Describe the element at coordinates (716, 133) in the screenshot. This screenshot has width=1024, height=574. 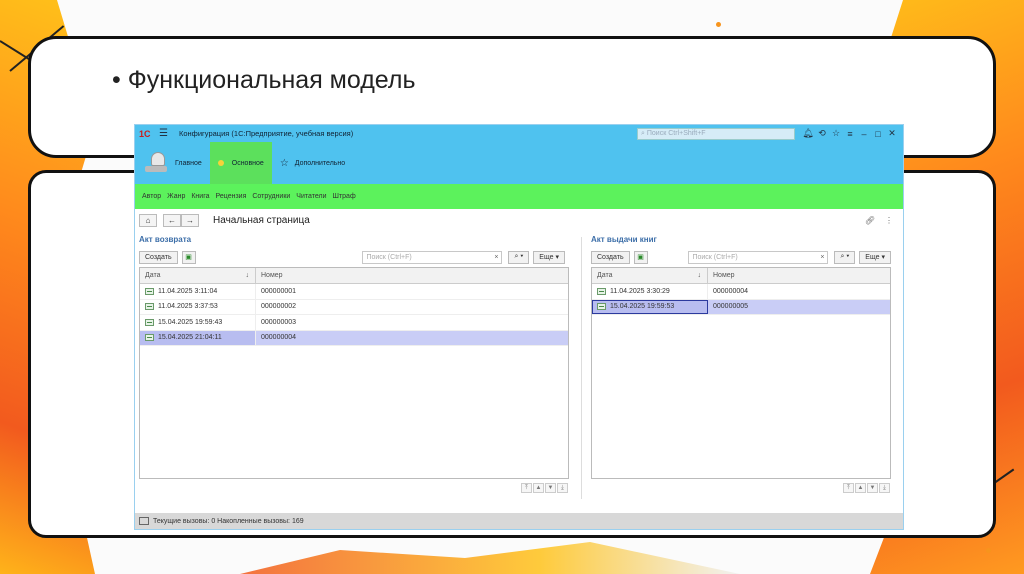
I see `global-search-input: ⌕ Поиск Ctrl+Shift+F` at that location.